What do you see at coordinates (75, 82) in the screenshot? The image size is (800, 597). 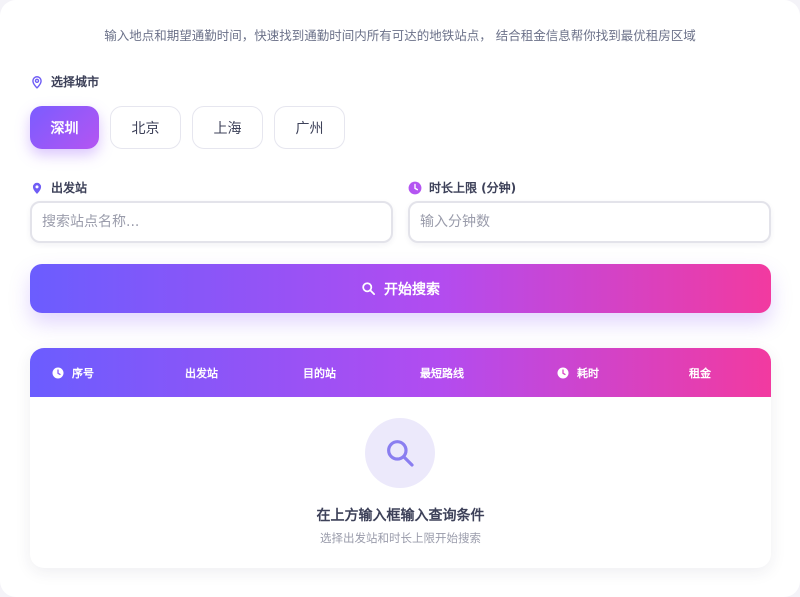 I see `city-section-label-text: 选择城市` at bounding box center [75, 82].